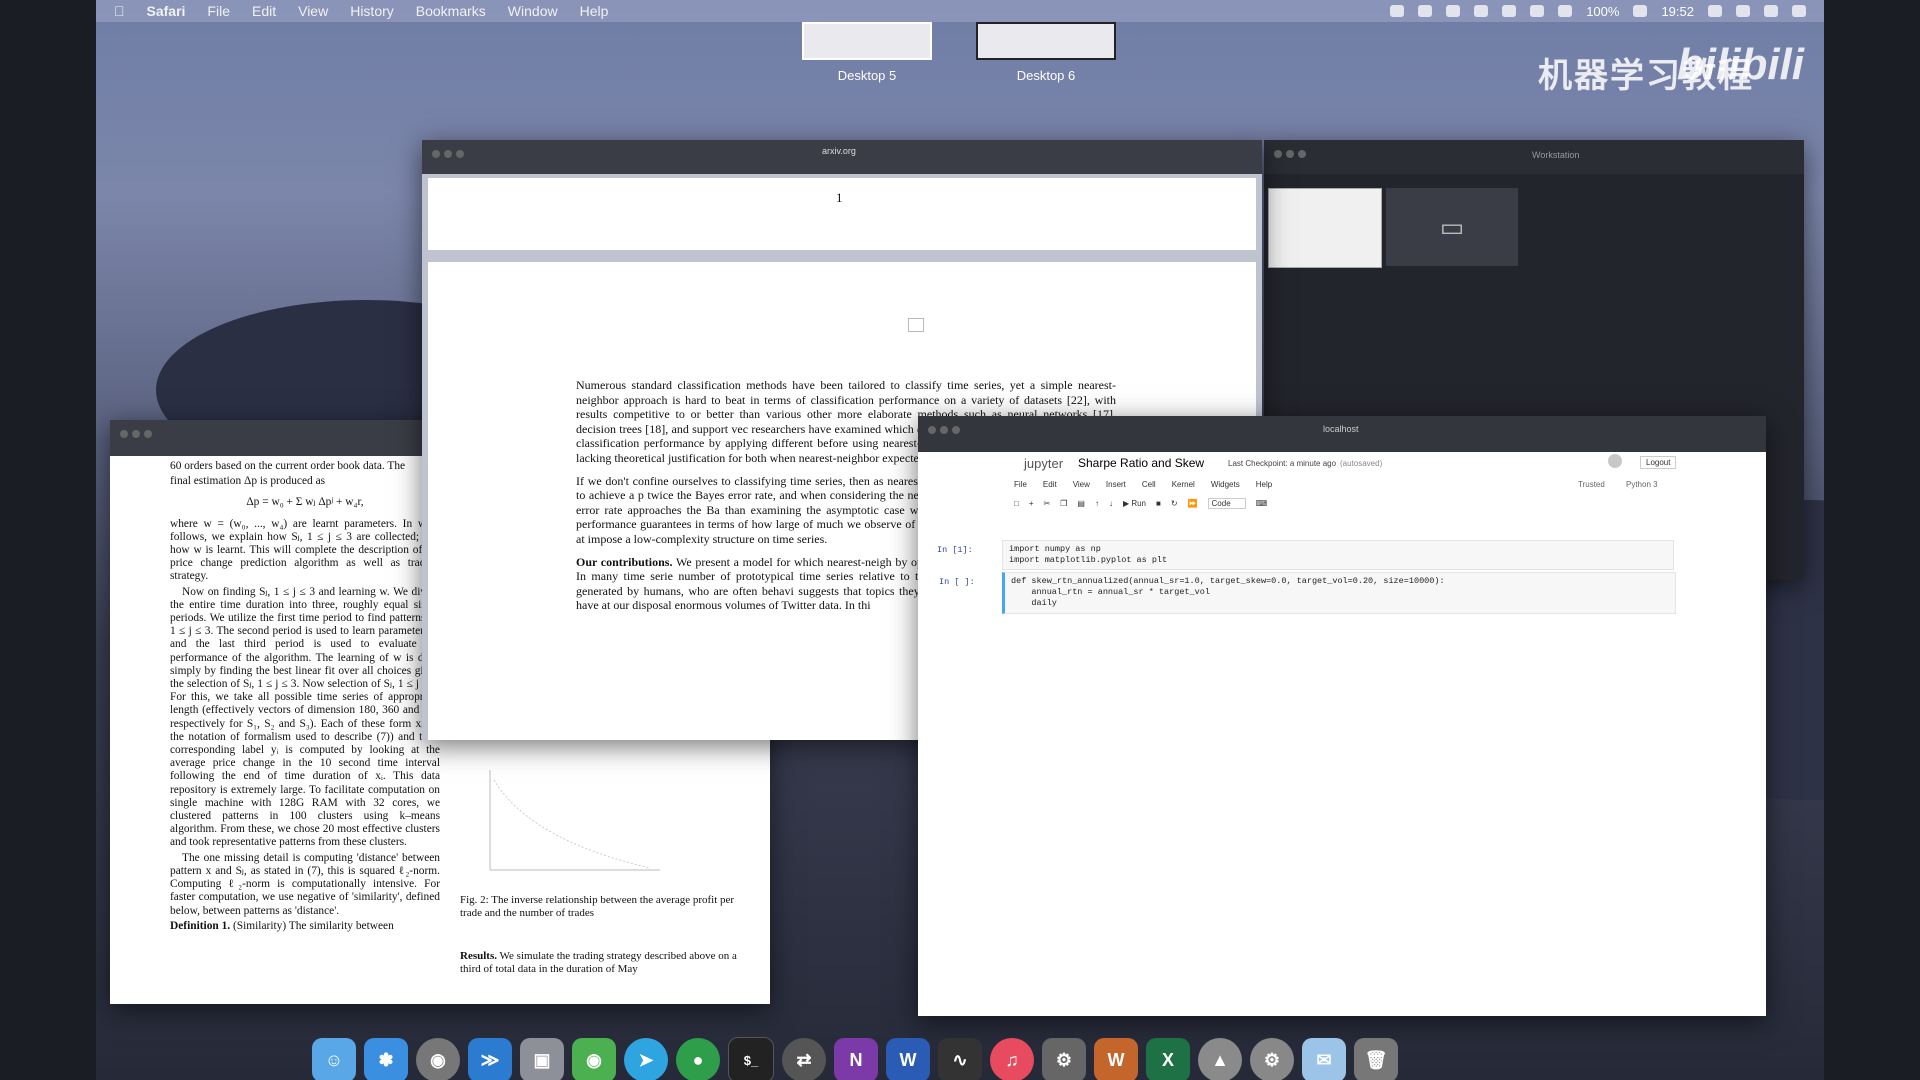 The height and width of the screenshot is (1080, 1920). I want to click on bluetooth-icon, so click(1453, 11).